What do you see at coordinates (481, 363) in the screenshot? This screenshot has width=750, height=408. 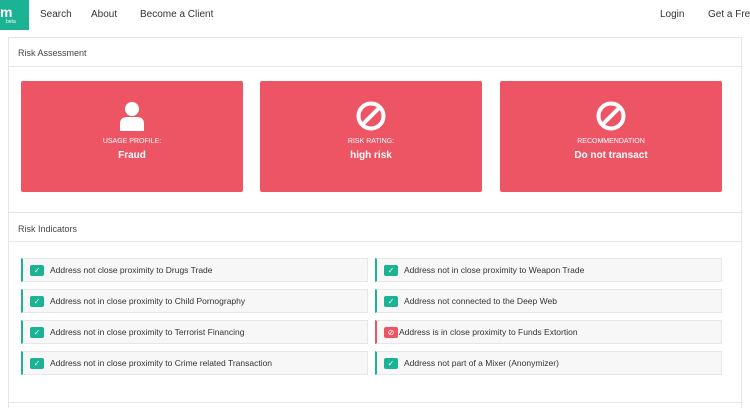 I see `indicator-text: Address not part of a Mixer (Anonymizer)` at bounding box center [481, 363].